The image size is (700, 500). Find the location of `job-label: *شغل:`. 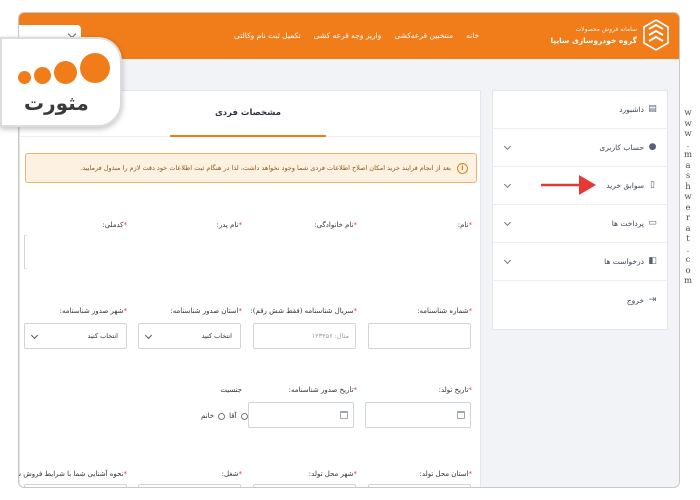

job-label: *شغل: is located at coordinates (231, 474).